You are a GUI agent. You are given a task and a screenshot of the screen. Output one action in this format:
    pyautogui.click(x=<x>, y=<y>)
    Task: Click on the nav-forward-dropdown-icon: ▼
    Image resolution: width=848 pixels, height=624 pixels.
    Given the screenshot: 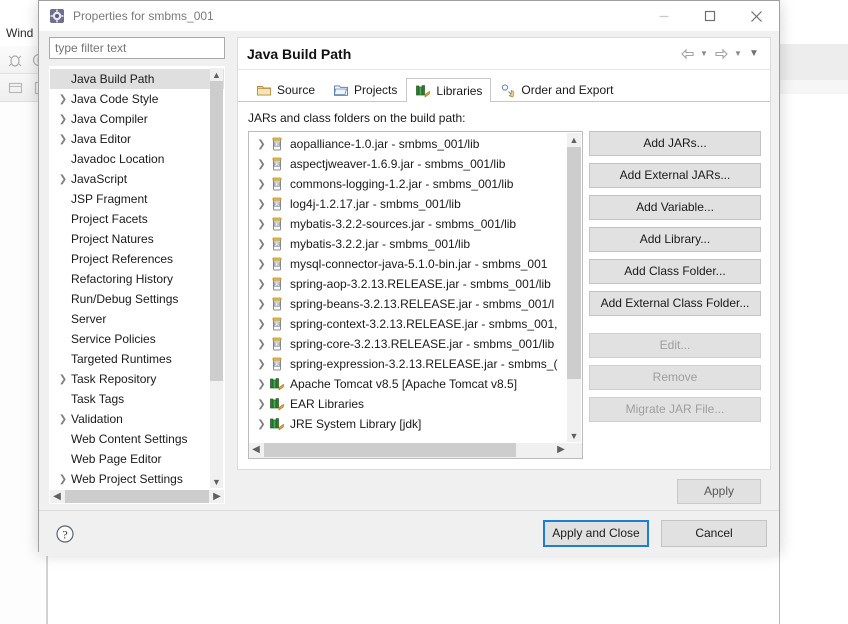 What is the action you would take?
    pyautogui.click(x=738, y=54)
    